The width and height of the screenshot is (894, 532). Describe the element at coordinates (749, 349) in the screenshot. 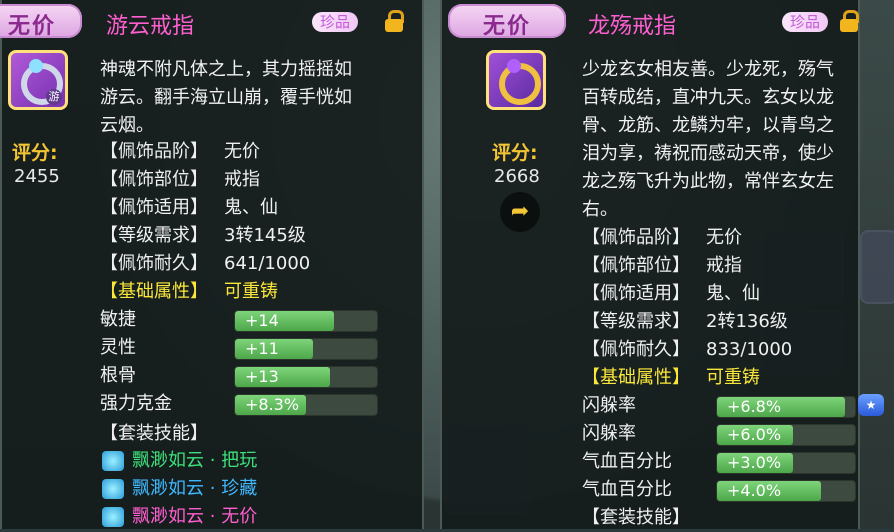

I see `property-value: 833/1000` at that location.